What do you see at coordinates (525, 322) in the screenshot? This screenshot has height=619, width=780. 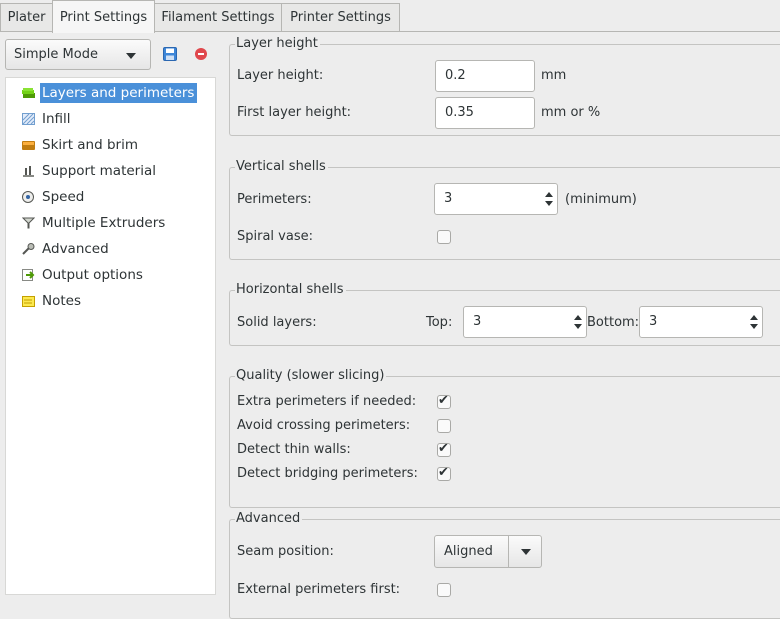 I see `top-layers-spinner: 3` at bounding box center [525, 322].